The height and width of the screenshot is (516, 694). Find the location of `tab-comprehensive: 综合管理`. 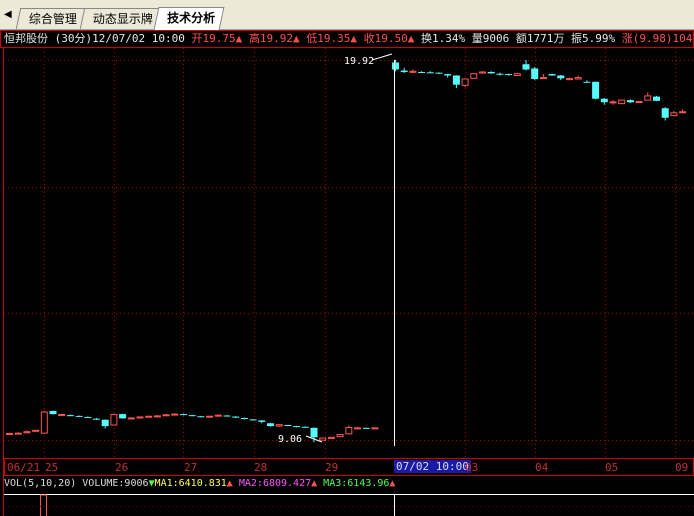

tab-comprehensive: 综合管理 is located at coordinates (51, 18).